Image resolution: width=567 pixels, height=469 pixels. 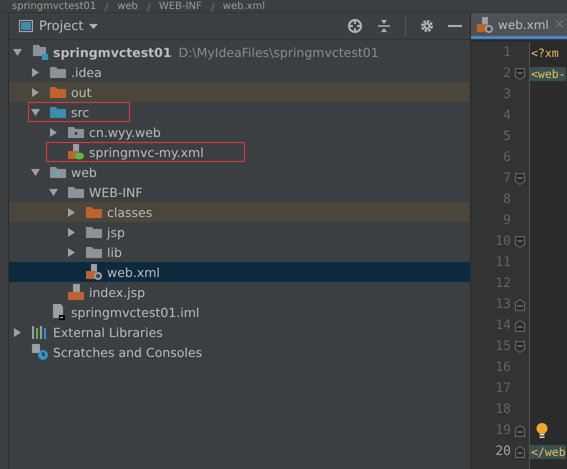 I want to click on tree-item-label: web, so click(x=84, y=172).